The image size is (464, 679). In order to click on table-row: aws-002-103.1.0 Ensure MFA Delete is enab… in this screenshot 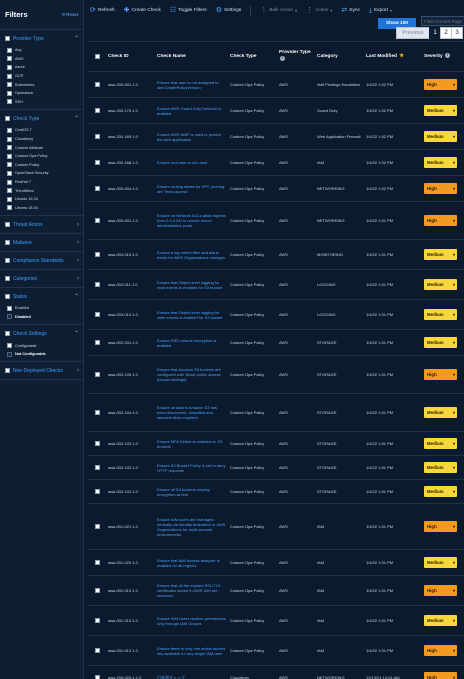, I will do `click(276, 444)`.